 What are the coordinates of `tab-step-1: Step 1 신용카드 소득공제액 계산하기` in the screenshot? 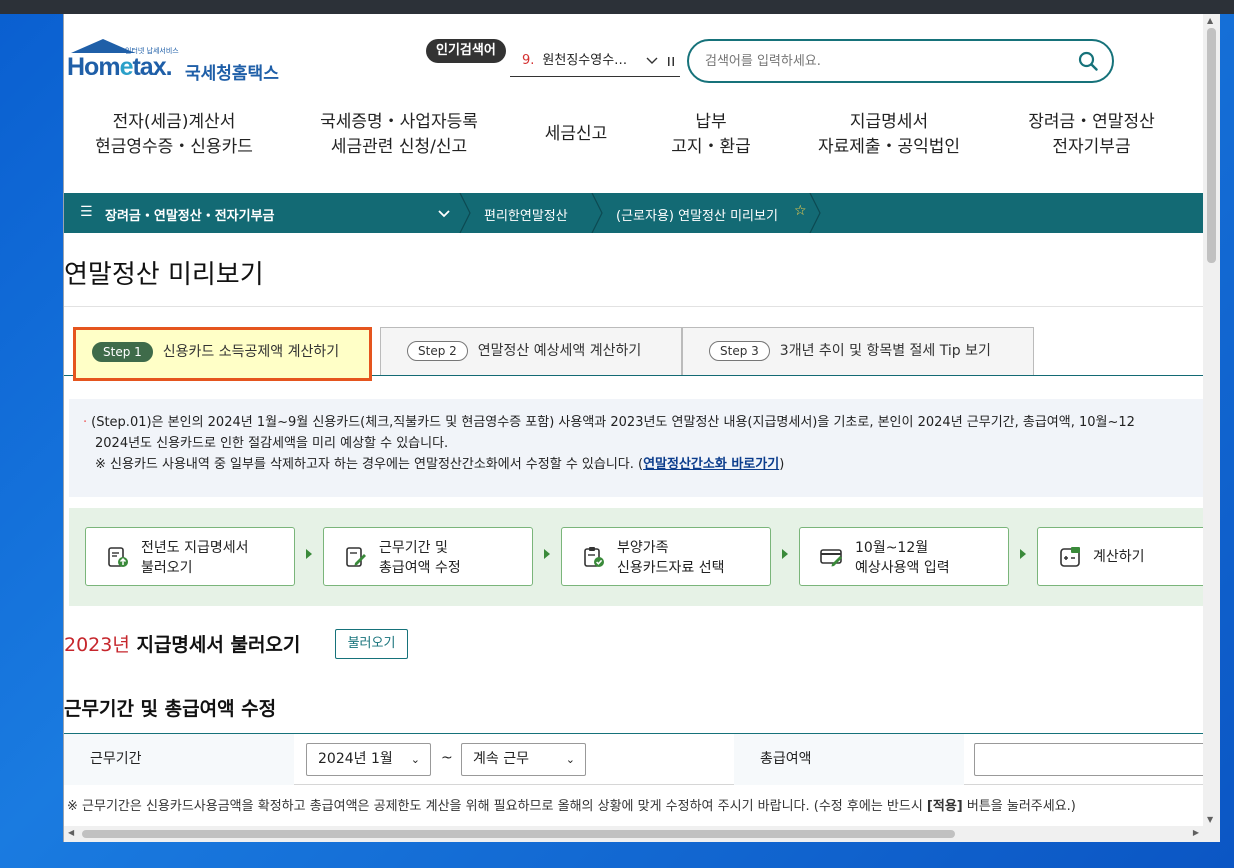 It's located at (222, 354).